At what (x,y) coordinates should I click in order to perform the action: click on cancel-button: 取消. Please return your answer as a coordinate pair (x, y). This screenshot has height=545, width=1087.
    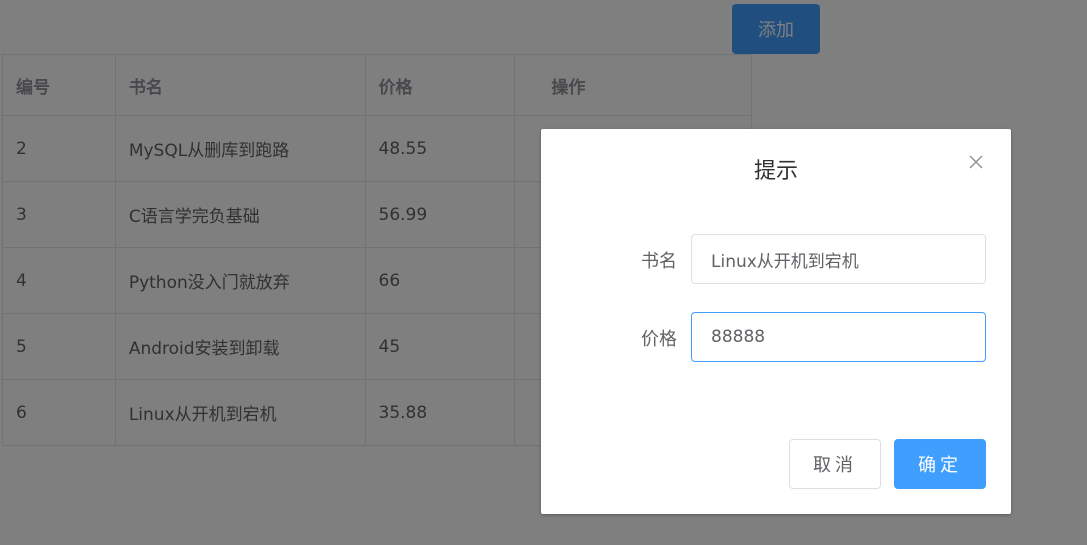
    Looking at the image, I should click on (835, 464).